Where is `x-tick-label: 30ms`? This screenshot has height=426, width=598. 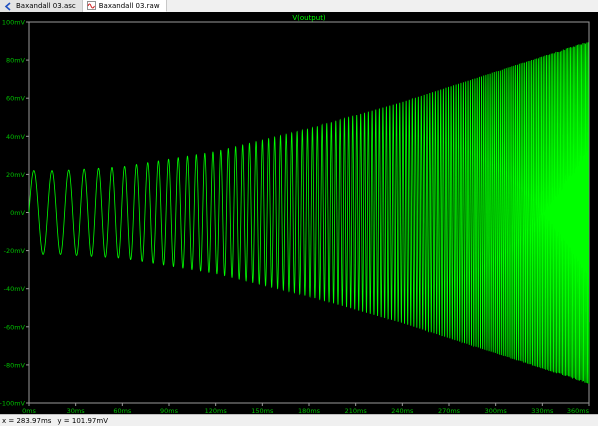
x-tick-label: 30ms is located at coordinates (76, 410).